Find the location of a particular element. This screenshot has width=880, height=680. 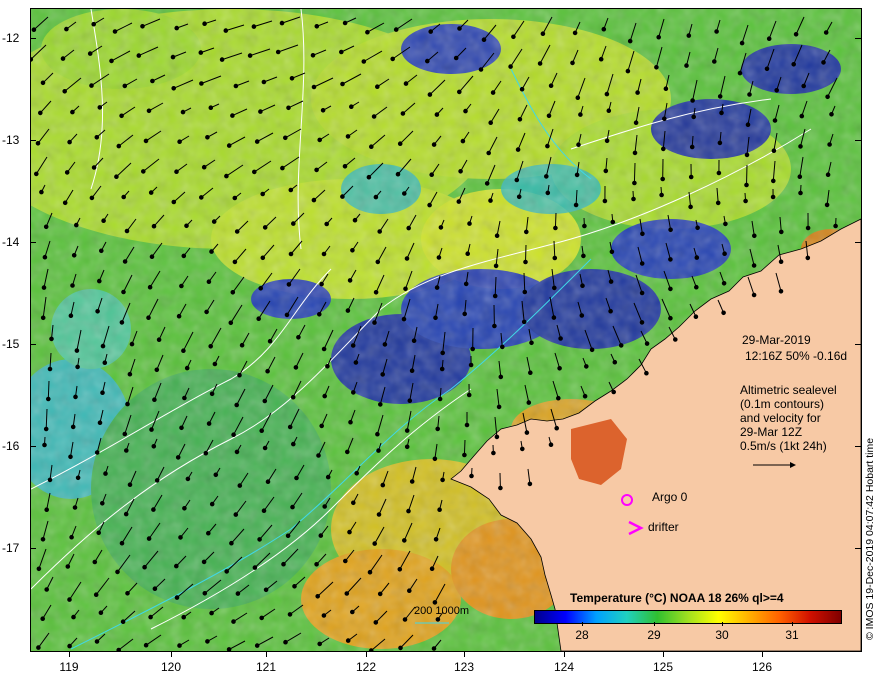

y-tick-mark-right is located at coordinates (858, 242).